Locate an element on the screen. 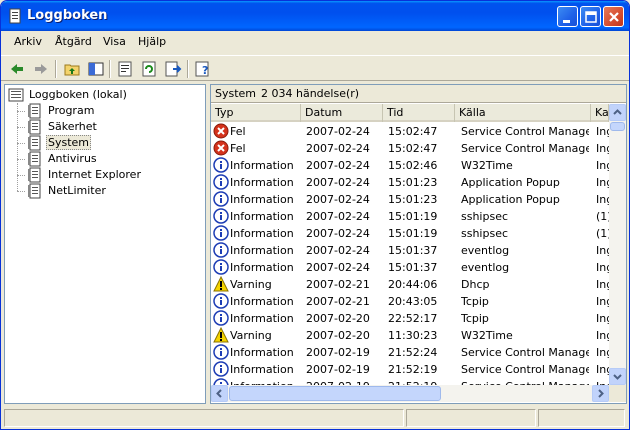 This screenshot has width=630, height=430. scroll-up-button is located at coordinates (617, 112).